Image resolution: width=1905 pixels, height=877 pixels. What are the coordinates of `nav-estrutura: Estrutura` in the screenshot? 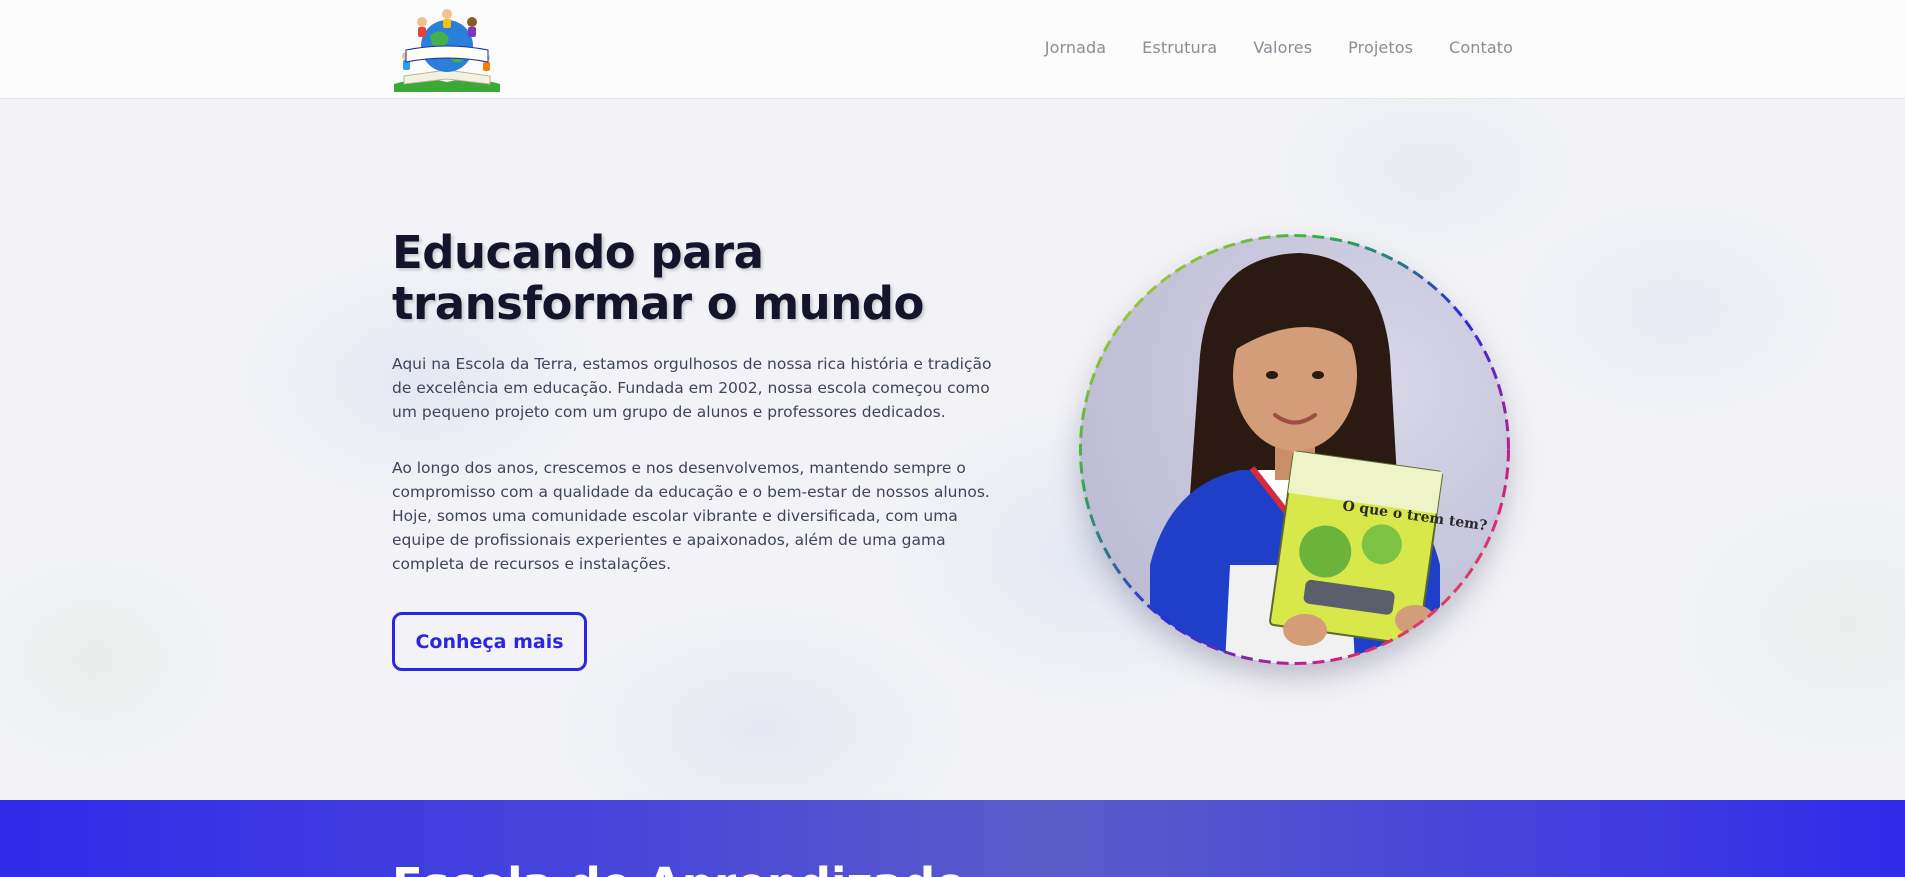 It's located at (1179, 47).